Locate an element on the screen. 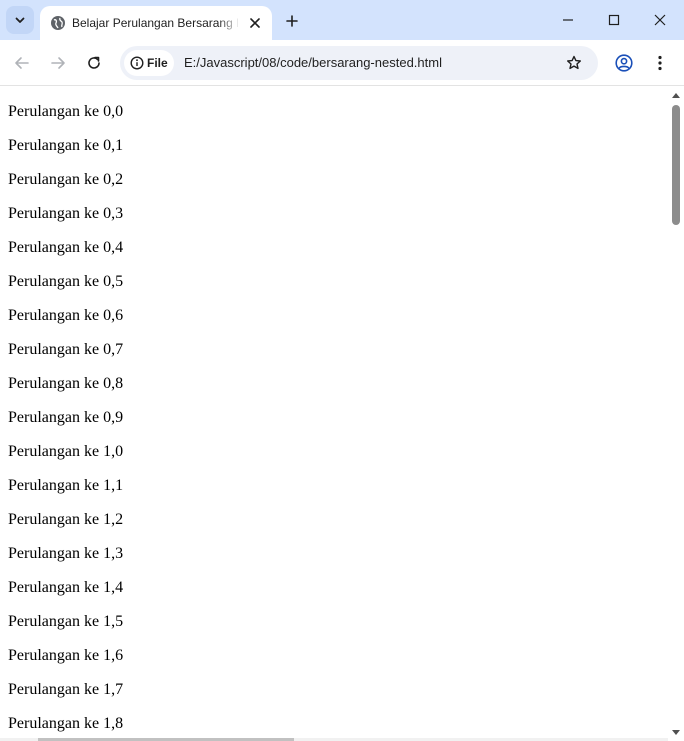  maximize-button is located at coordinates (614, 20).